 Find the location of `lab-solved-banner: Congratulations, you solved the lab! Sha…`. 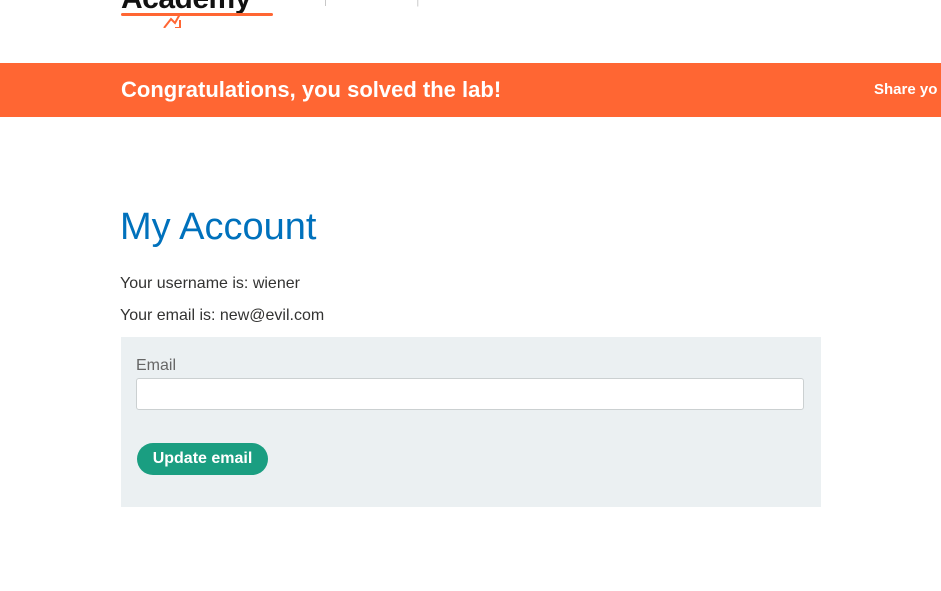

lab-solved-banner: Congratulations, you solved the lab! Sha… is located at coordinates (470, 90).